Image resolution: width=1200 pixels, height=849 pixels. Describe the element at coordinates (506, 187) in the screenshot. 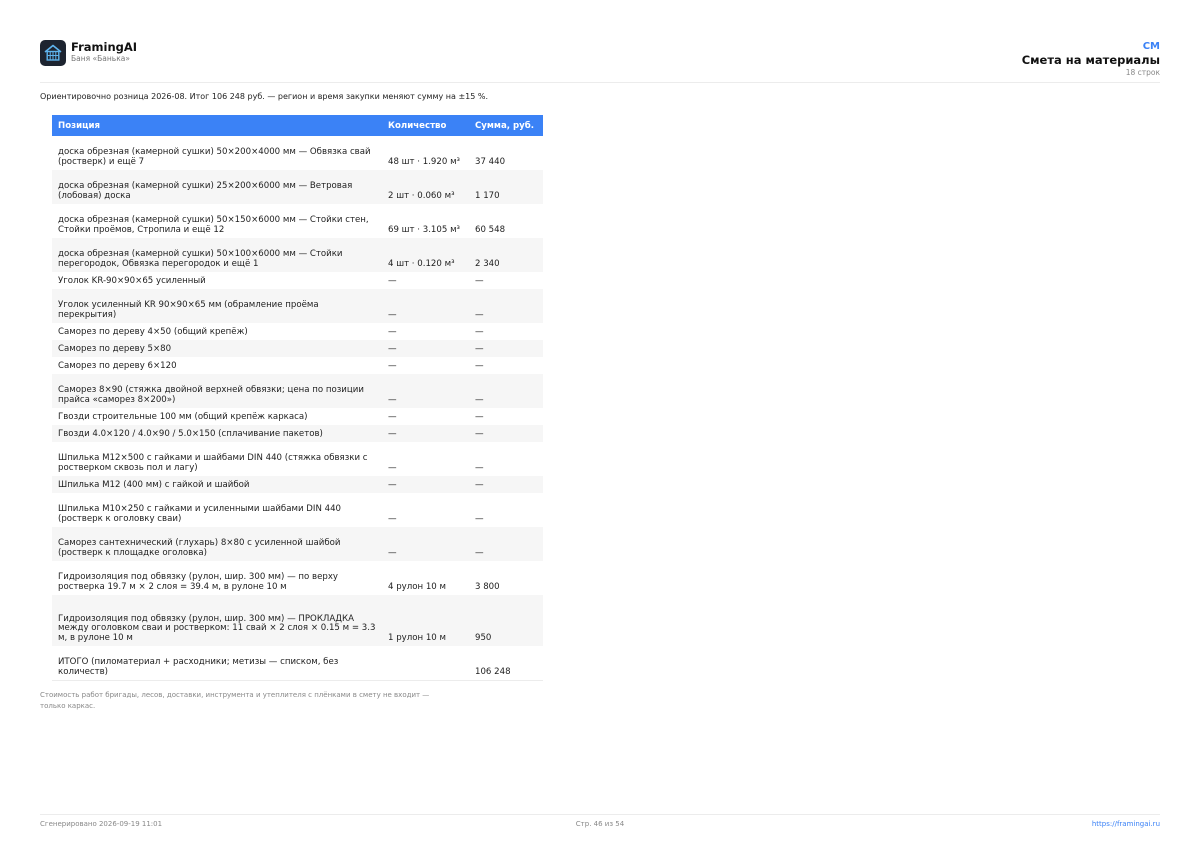

I see `cell-sum: 1 170` at that location.